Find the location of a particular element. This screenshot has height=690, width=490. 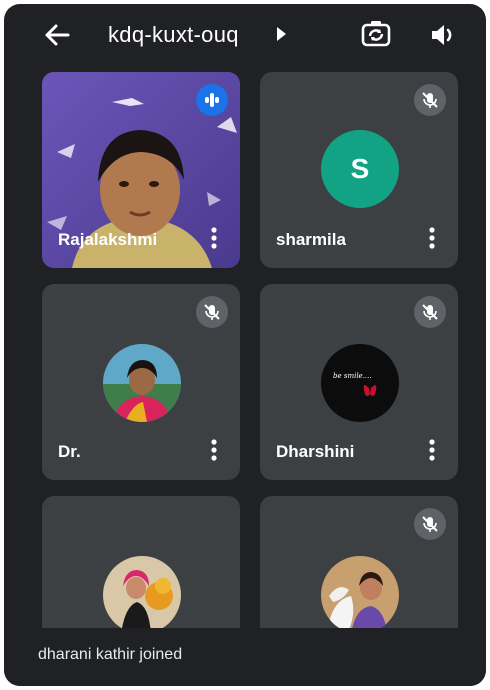

join-notification: dharani kathir joined is located at coordinates (245, 657).